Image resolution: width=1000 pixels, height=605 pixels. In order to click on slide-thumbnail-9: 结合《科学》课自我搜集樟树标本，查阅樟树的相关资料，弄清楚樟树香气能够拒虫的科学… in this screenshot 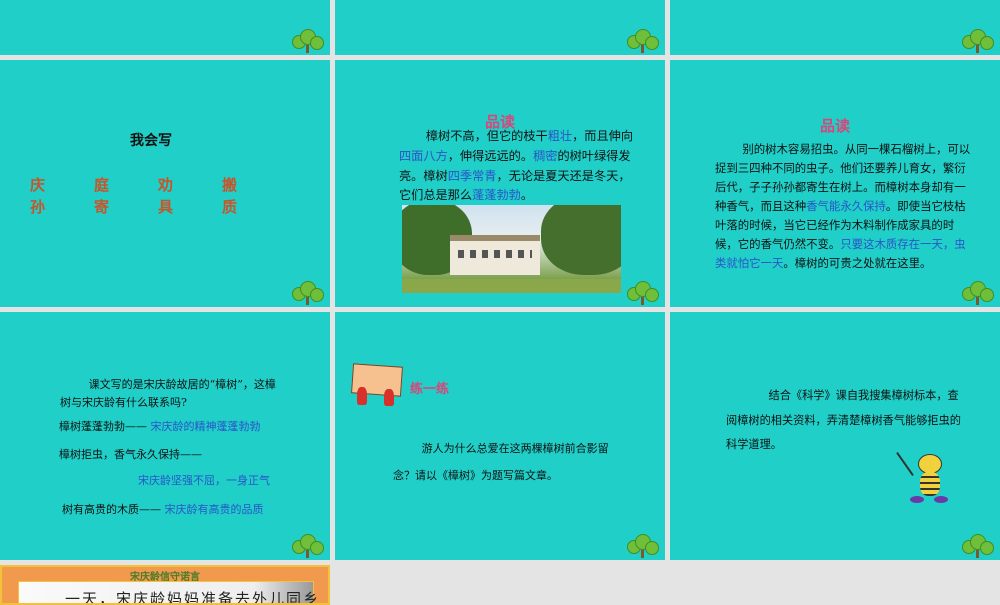, I will do `click(835, 436)`.